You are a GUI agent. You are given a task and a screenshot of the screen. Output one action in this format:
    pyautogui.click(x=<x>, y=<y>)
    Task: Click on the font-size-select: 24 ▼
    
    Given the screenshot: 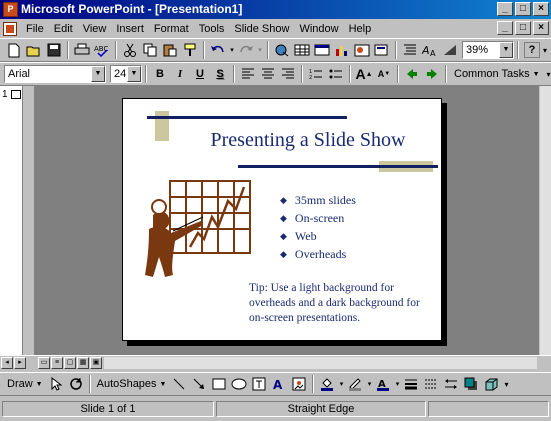 What is the action you would take?
    pyautogui.click(x=126, y=74)
    